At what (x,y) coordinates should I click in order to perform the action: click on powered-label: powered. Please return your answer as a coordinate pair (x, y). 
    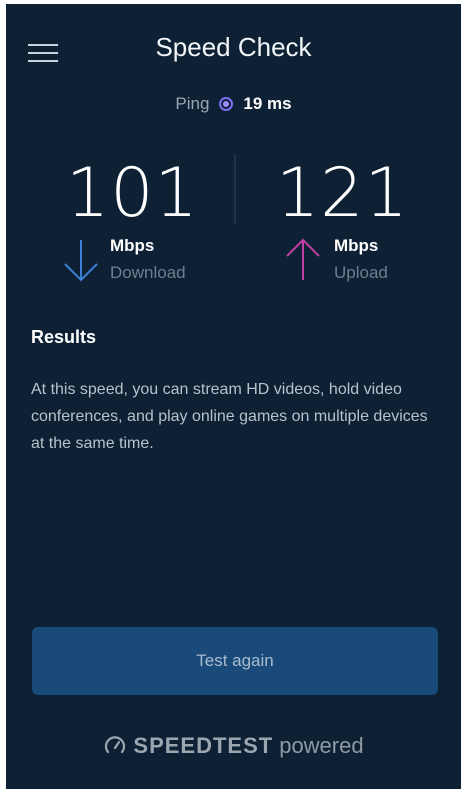
    Looking at the image, I should click on (321, 745).